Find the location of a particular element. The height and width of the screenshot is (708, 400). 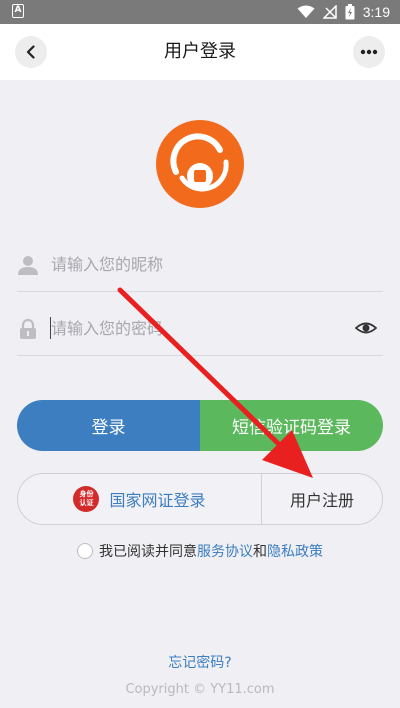

agreement-checkbox is located at coordinates (85, 551).